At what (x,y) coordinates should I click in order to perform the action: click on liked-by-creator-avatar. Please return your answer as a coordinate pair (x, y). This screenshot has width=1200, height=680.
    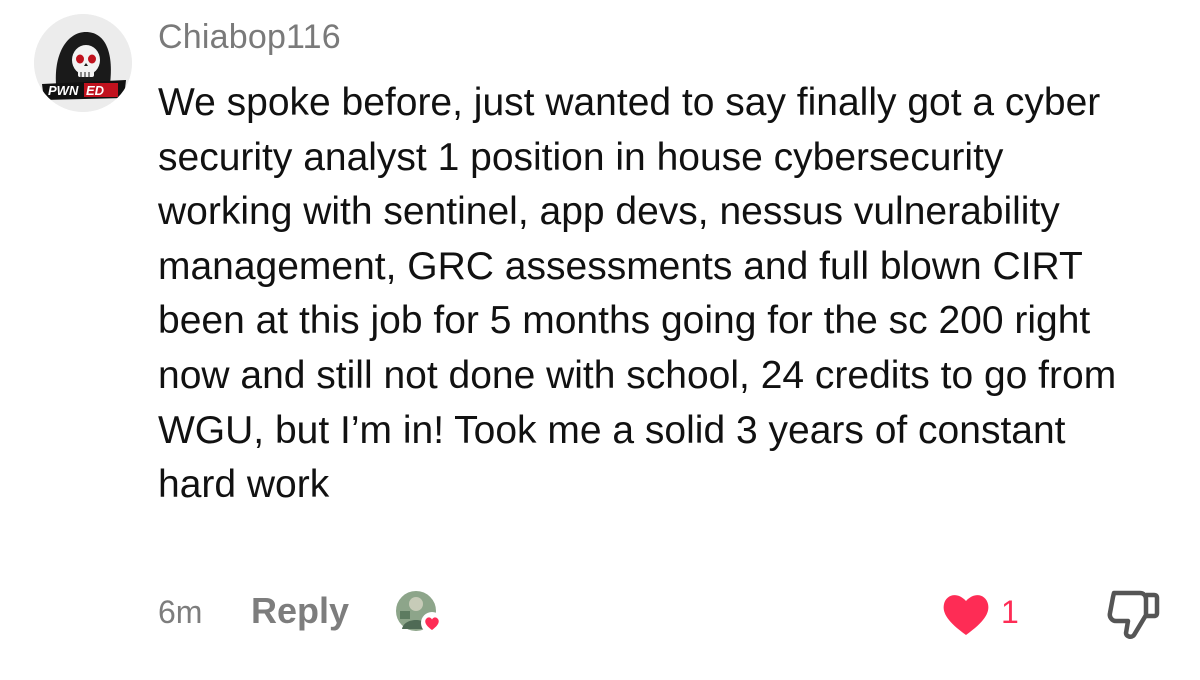
    Looking at the image, I should click on (420, 615).